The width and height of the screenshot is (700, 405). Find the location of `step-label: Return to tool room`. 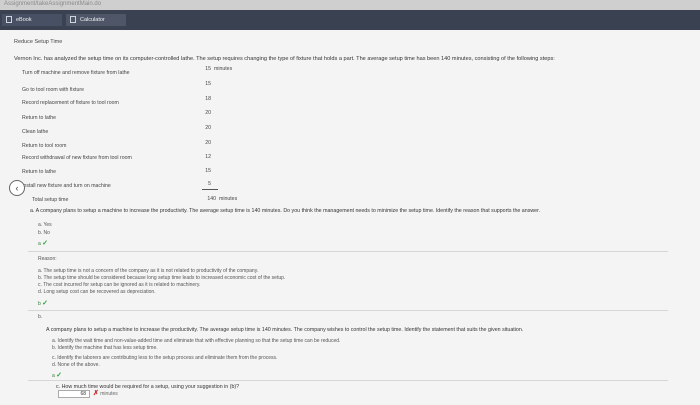

step-label: Return to tool room is located at coordinates (44, 146).